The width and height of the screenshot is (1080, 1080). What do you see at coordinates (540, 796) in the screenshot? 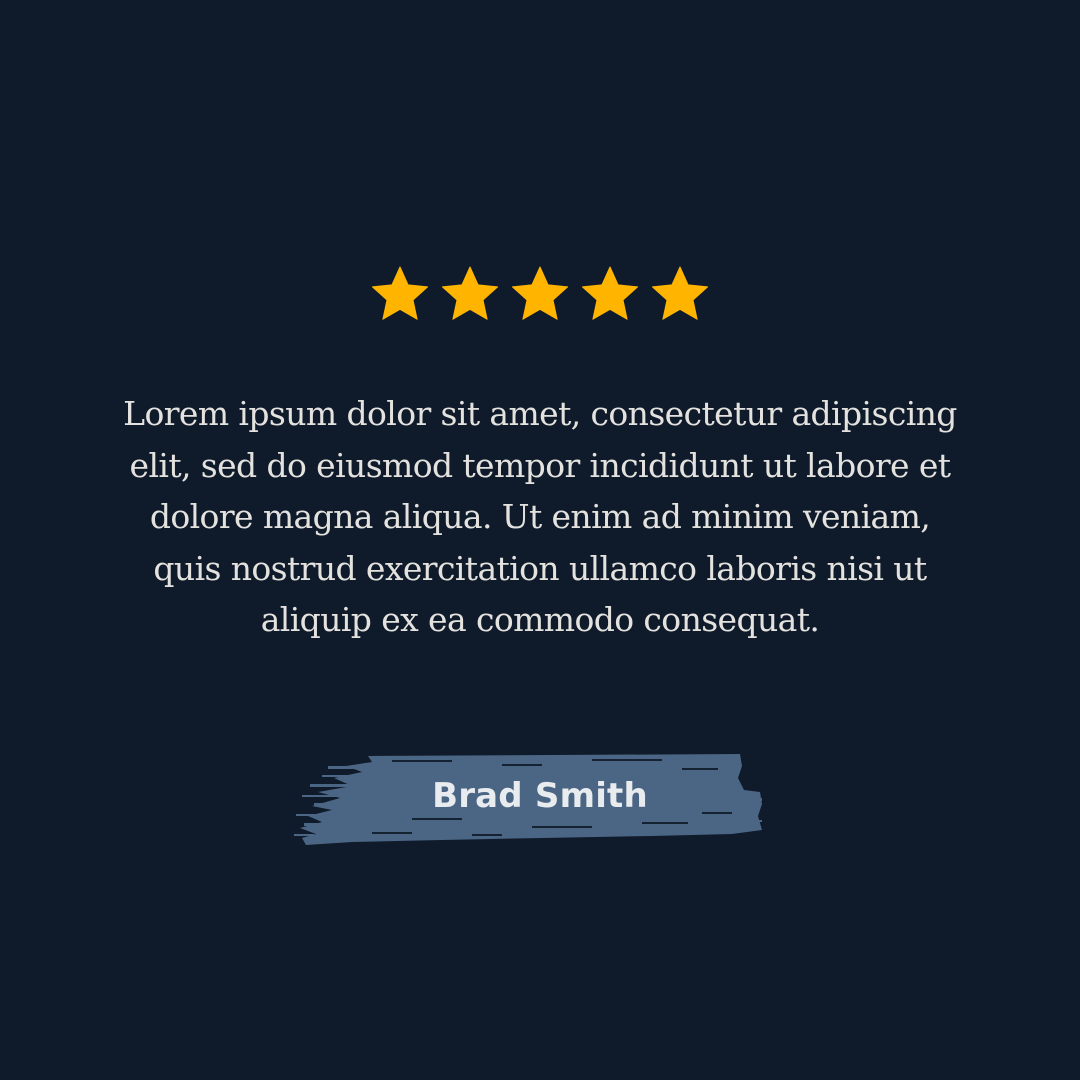
I see `author-name: Brad Smith` at bounding box center [540, 796].